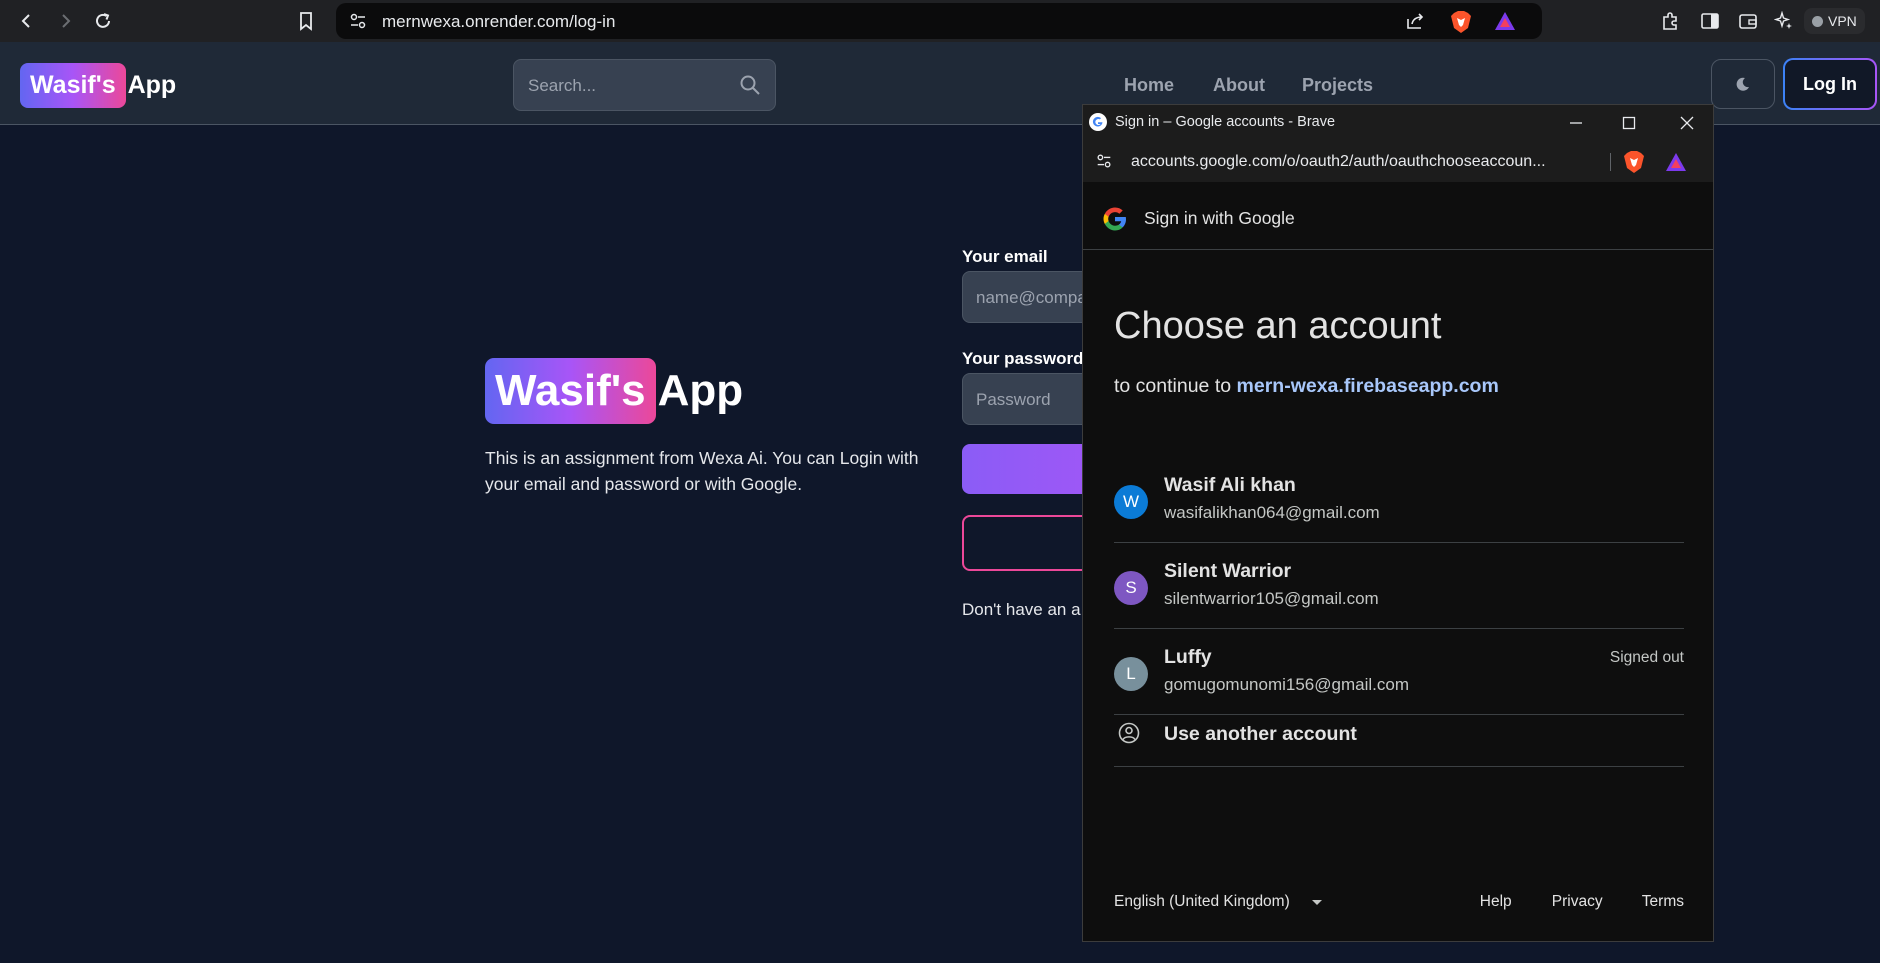 This screenshot has height=963, width=1880. Describe the element at coordinates (1104, 163) in the screenshot. I see `popup-site-settings-icon` at that location.